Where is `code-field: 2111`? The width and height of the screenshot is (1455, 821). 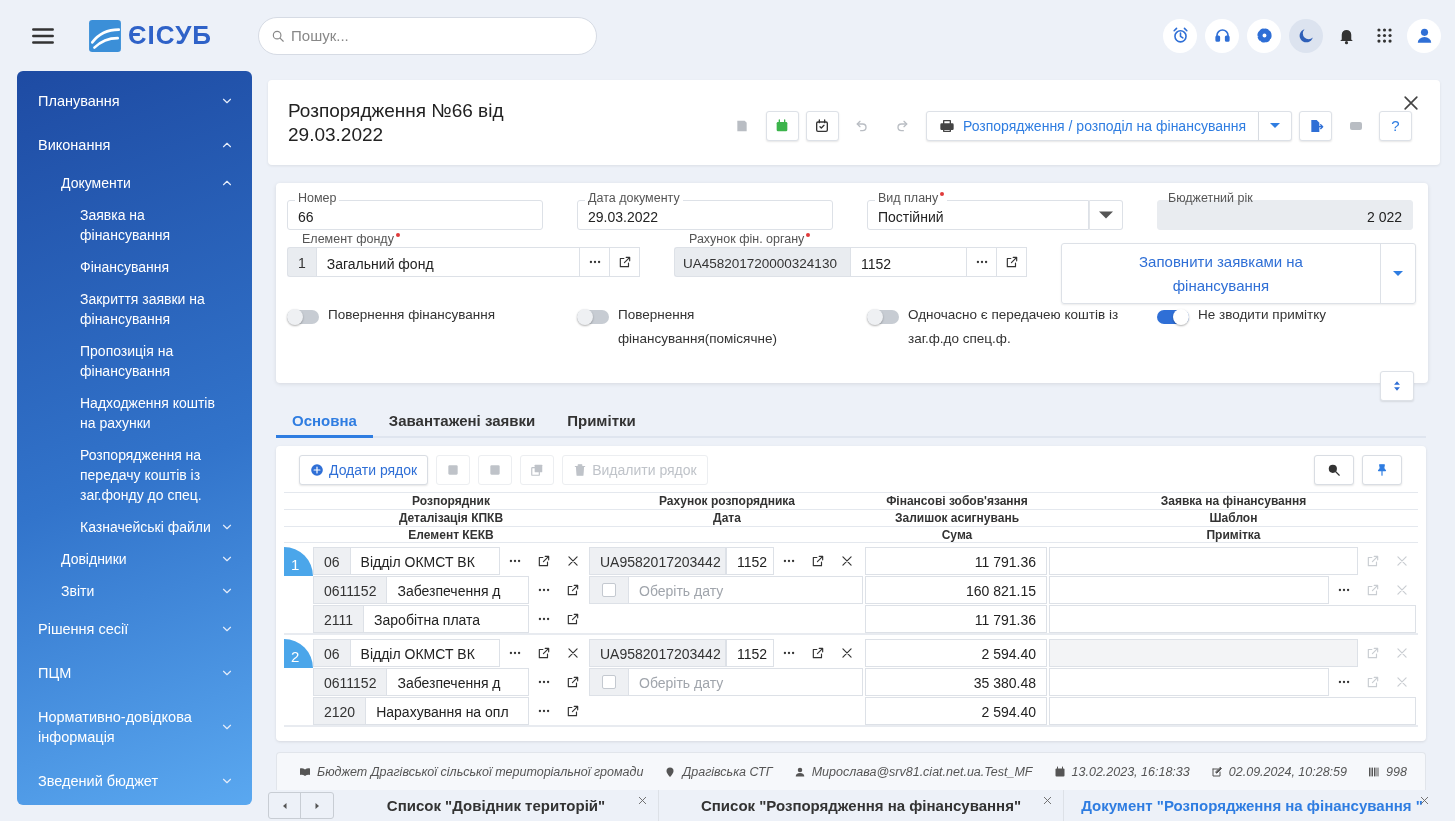
code-field: 2111 is located at coordinates (339, 619).